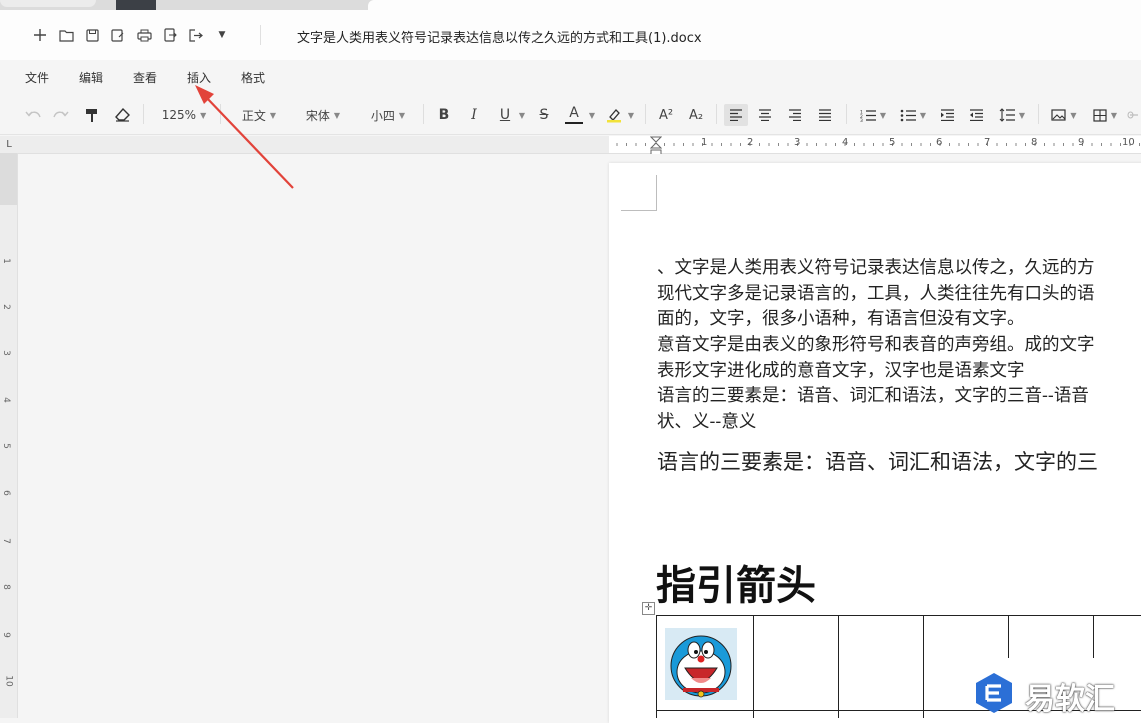 The height and width of the screenshot is (723, 1141). Describe the element at coordinates (505, 115) in the screenshot. I see `underline-button: U` at that location.